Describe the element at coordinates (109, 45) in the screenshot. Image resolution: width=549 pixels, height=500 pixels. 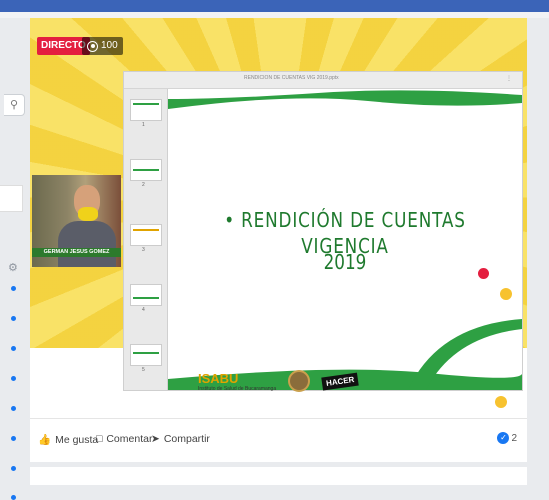
I see `viewer-count-value: 100` at that location.